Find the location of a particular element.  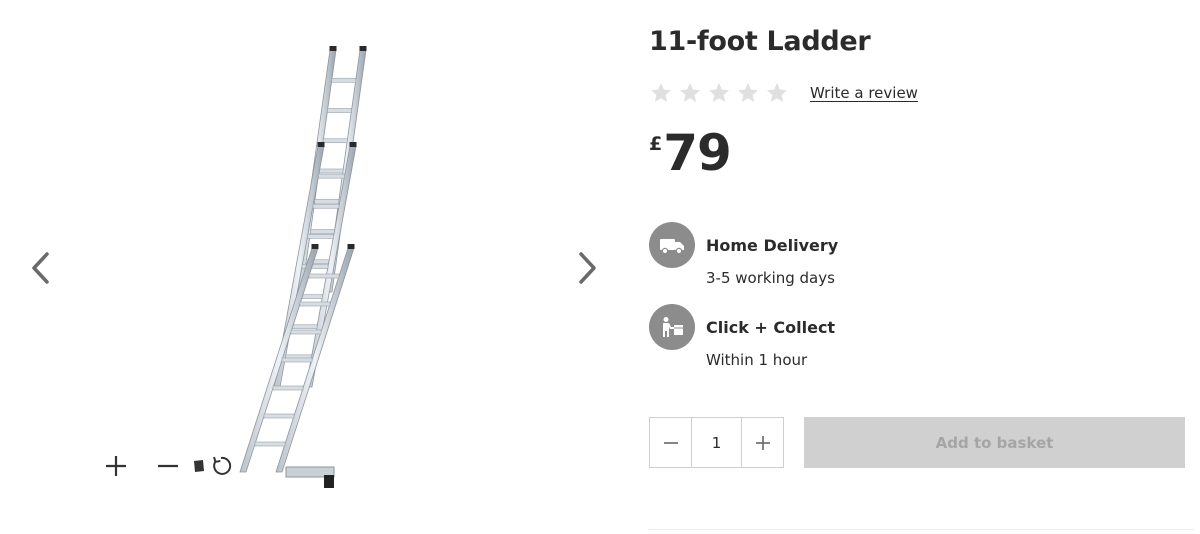

delivery-truck-icon is located at coordinates (672, 245).